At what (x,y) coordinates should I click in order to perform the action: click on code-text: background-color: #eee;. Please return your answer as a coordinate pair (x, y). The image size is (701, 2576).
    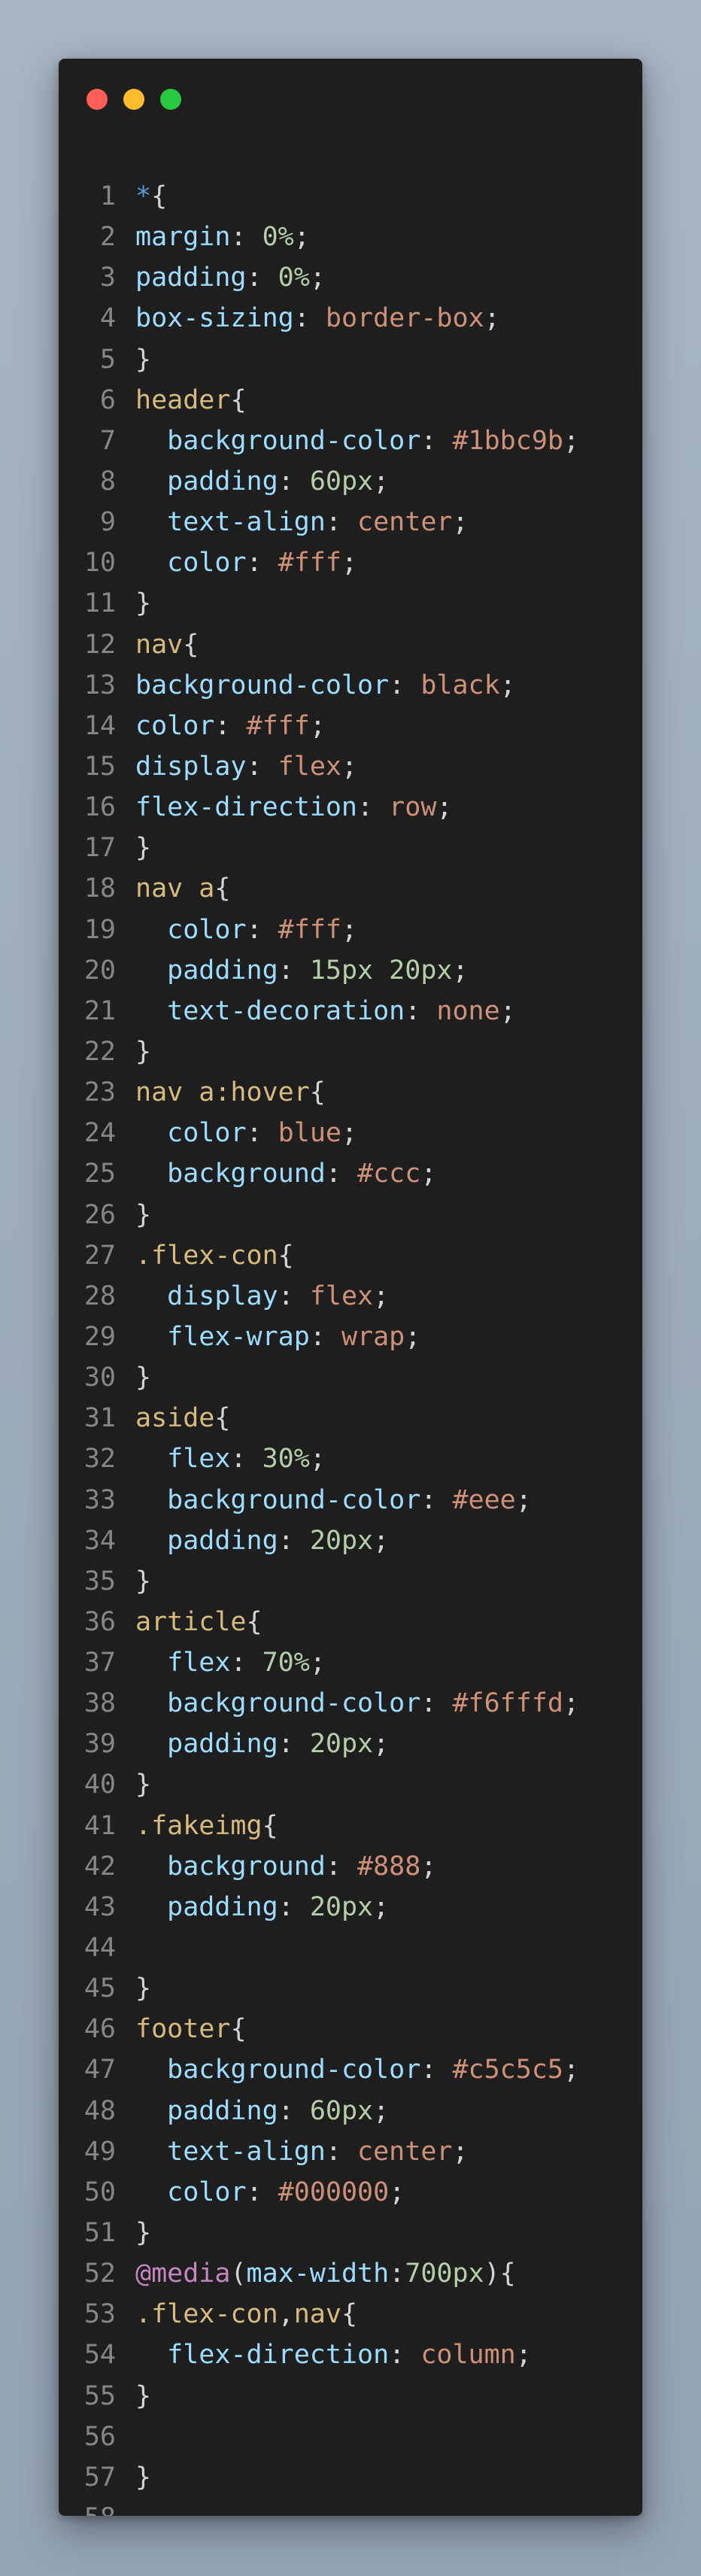
    Looking at the image, I should click on (333, 1500).